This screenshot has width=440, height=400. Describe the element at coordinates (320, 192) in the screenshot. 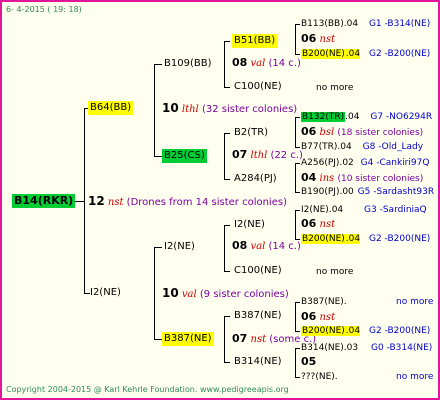

I see `queen-b190: B190(PJ)` at that location.